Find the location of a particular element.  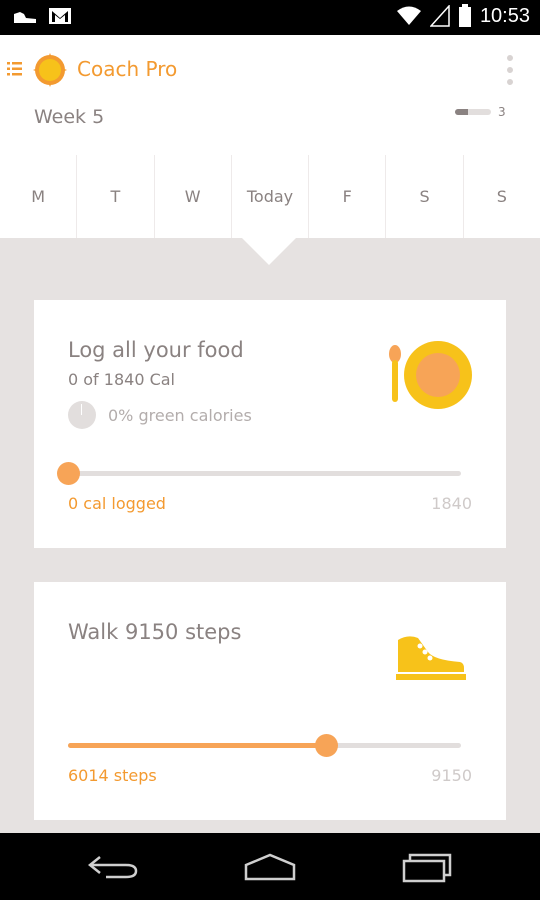

week-progress-bar is located at coordinates (473, 112).